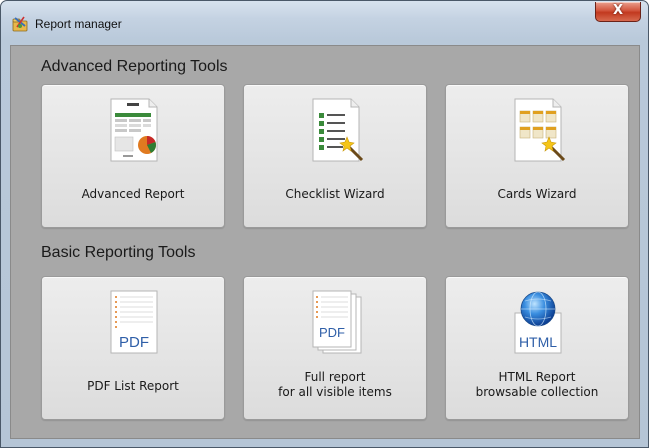 The width and height of the screenshot is (649, 448). I want to click on checklist-wizard-button: Checklist Wizard, so click(335, 156).